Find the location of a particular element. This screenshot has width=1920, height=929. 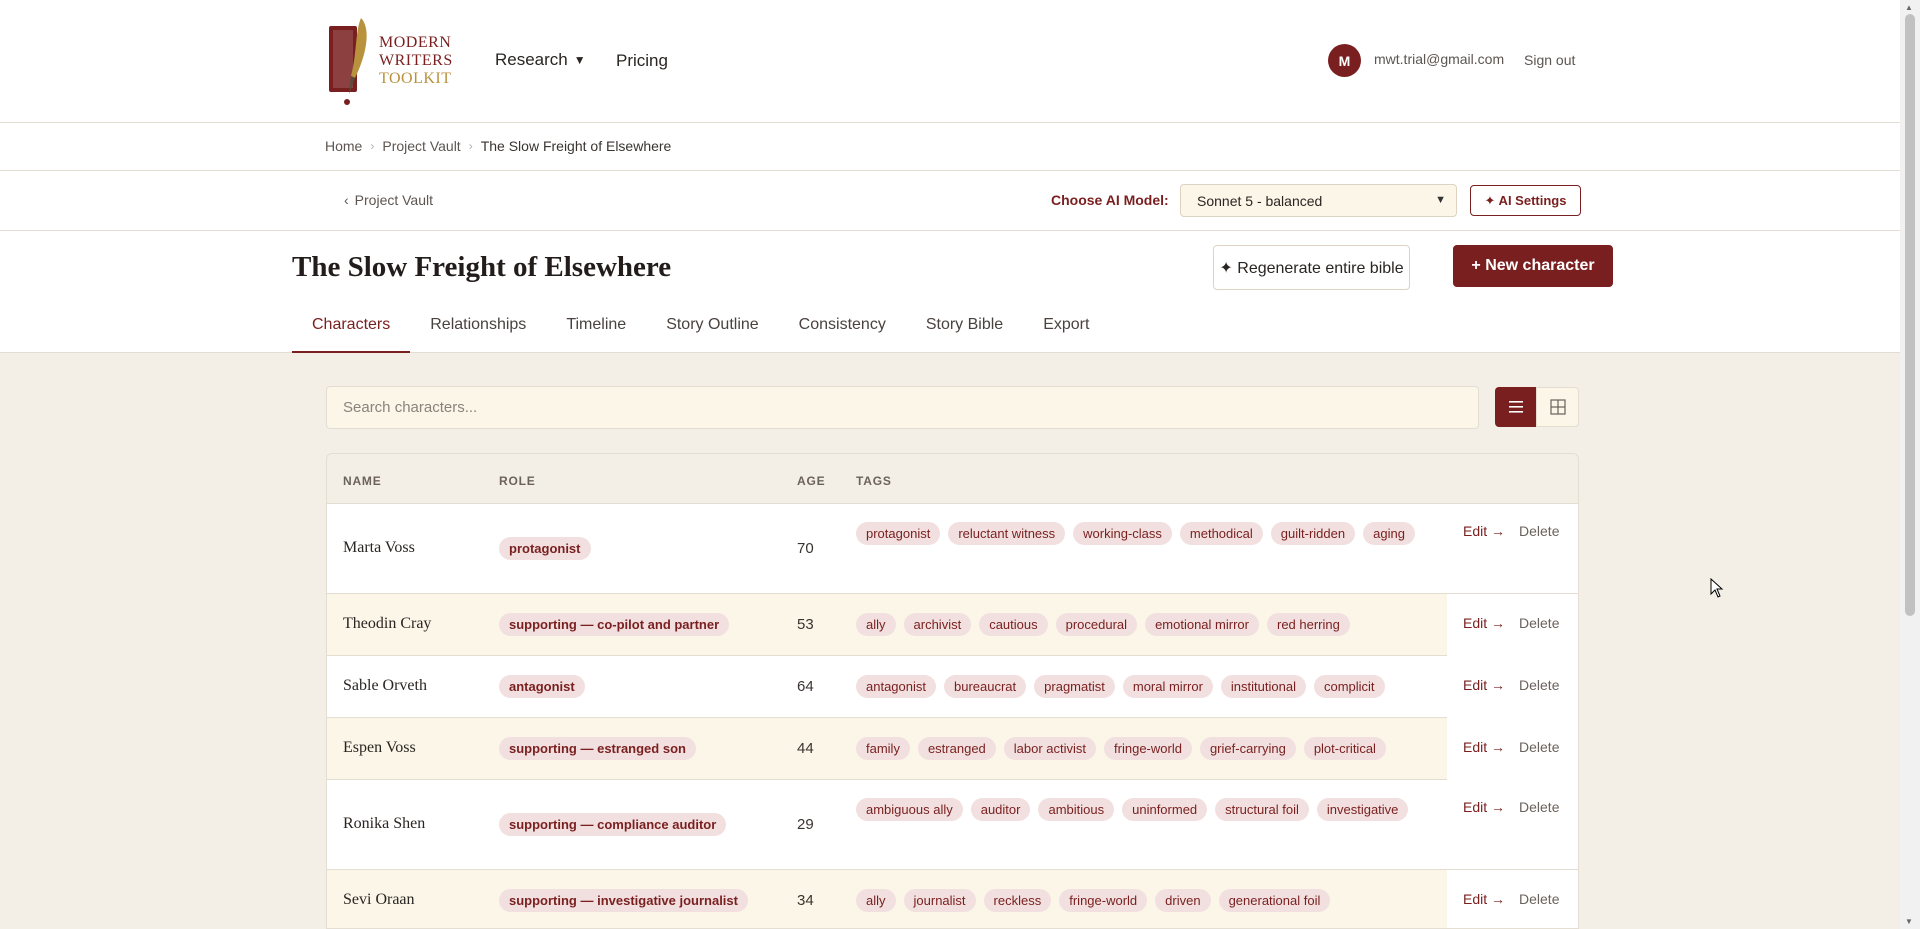

tag-chip: plot-critical is located at coordinates (1344, 748).